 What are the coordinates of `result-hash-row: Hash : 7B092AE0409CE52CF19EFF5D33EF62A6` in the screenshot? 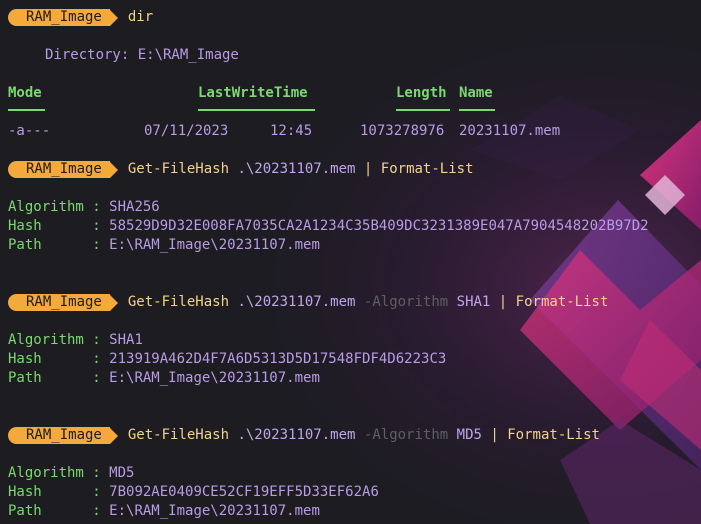 It's located at (193, 492).